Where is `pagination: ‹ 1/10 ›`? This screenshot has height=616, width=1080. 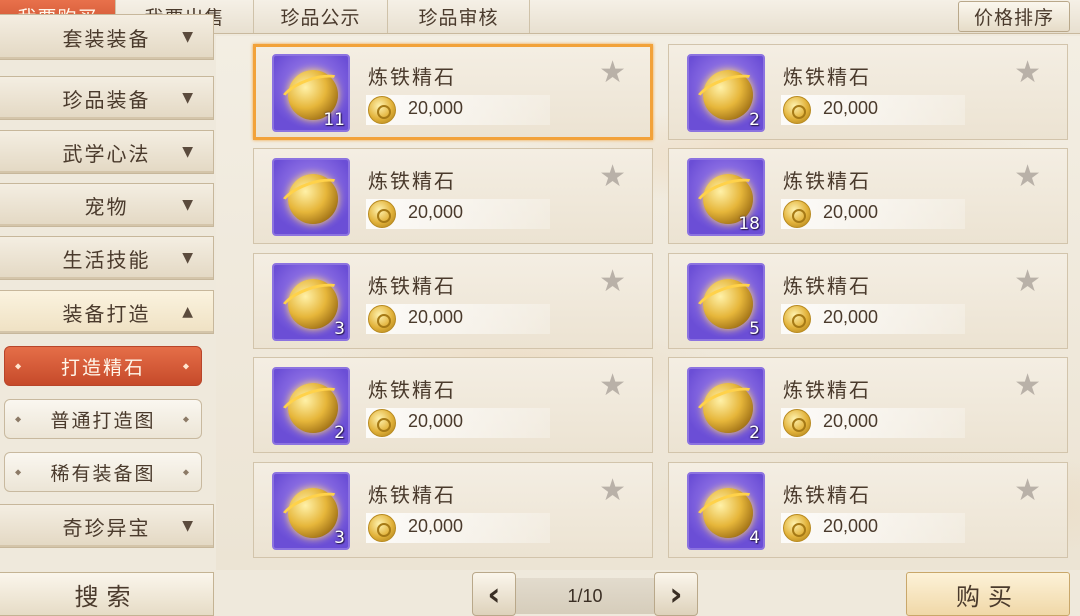 pagination: ‹ 1/10 › is located at coordinates (585, 594).